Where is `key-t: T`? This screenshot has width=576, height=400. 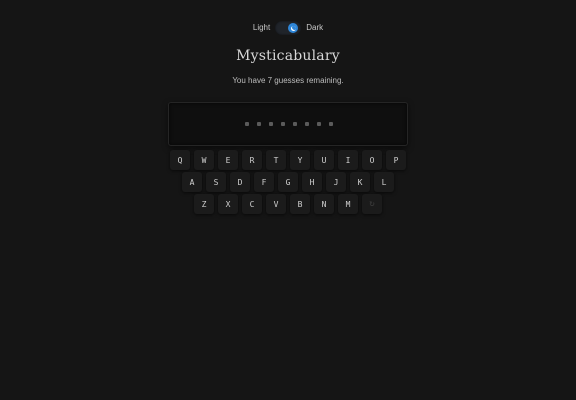 key-t: T is located at coordinates (276, 160).